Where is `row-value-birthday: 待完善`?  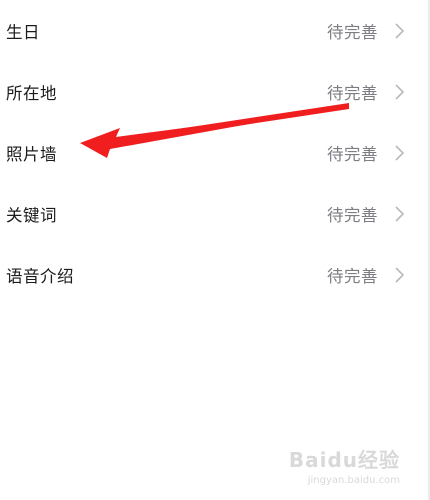
row-value-birthday: 待完善 is located at coordinates (352, 32).